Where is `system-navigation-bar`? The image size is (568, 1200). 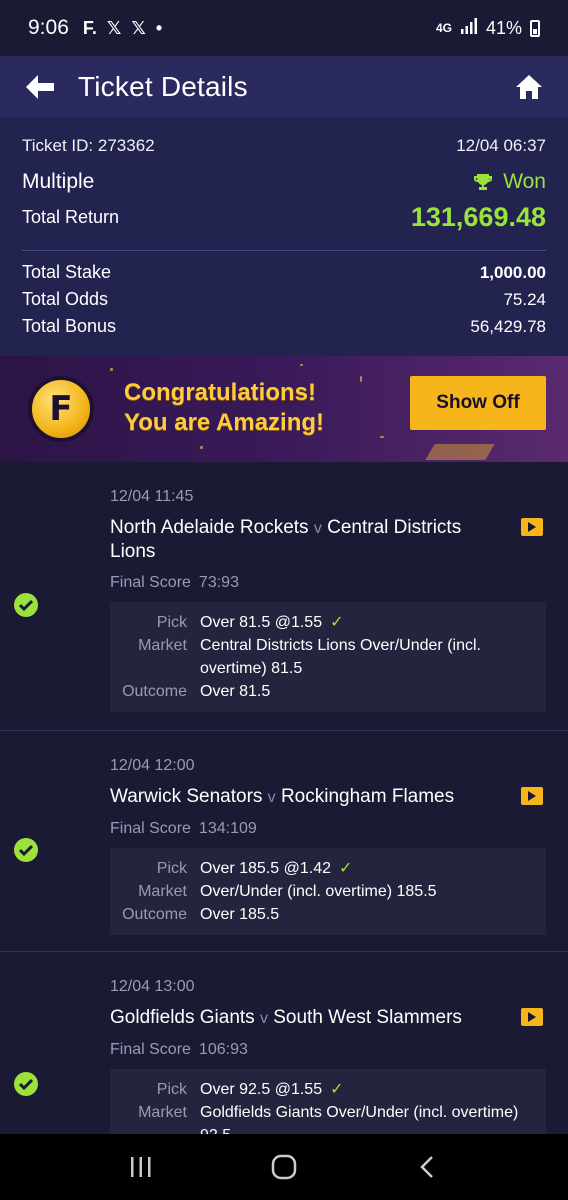 system-navigation-bar is located at coordinates (284, 1167).